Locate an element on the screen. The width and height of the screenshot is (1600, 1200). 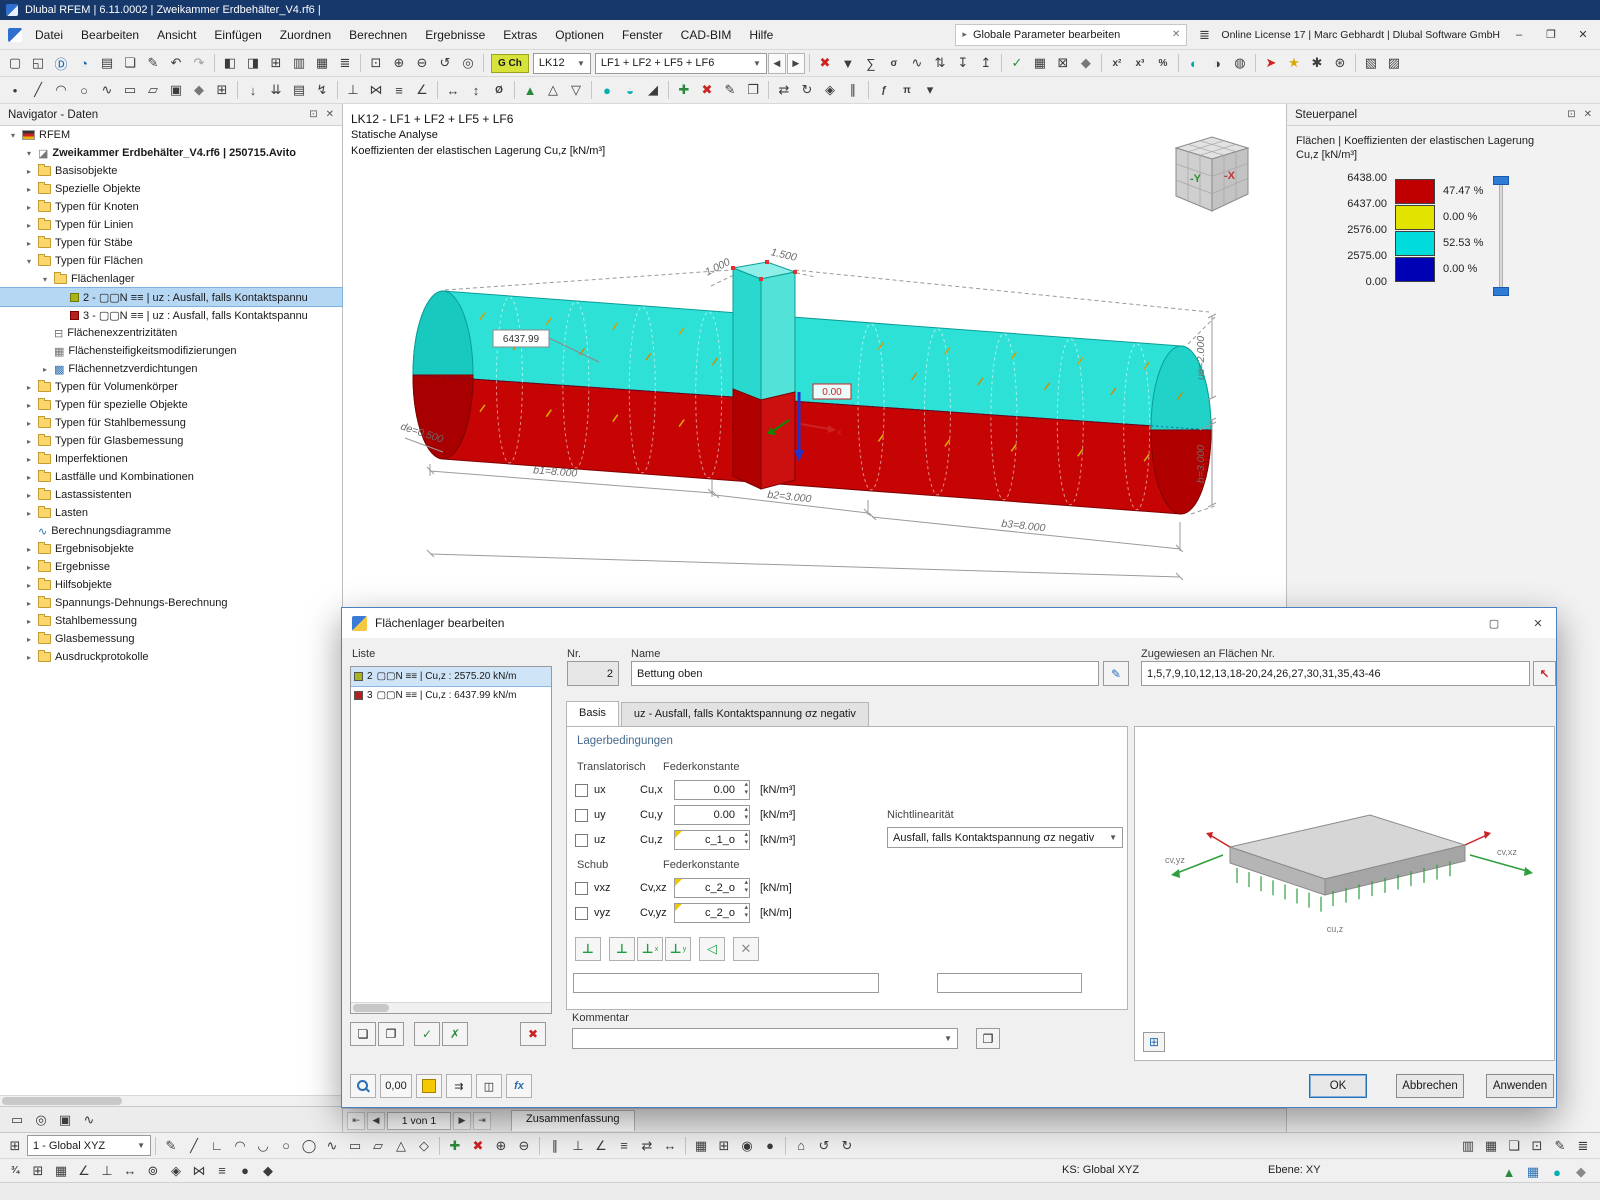
preview-zoom-button is located at coordinates (363, 1086).